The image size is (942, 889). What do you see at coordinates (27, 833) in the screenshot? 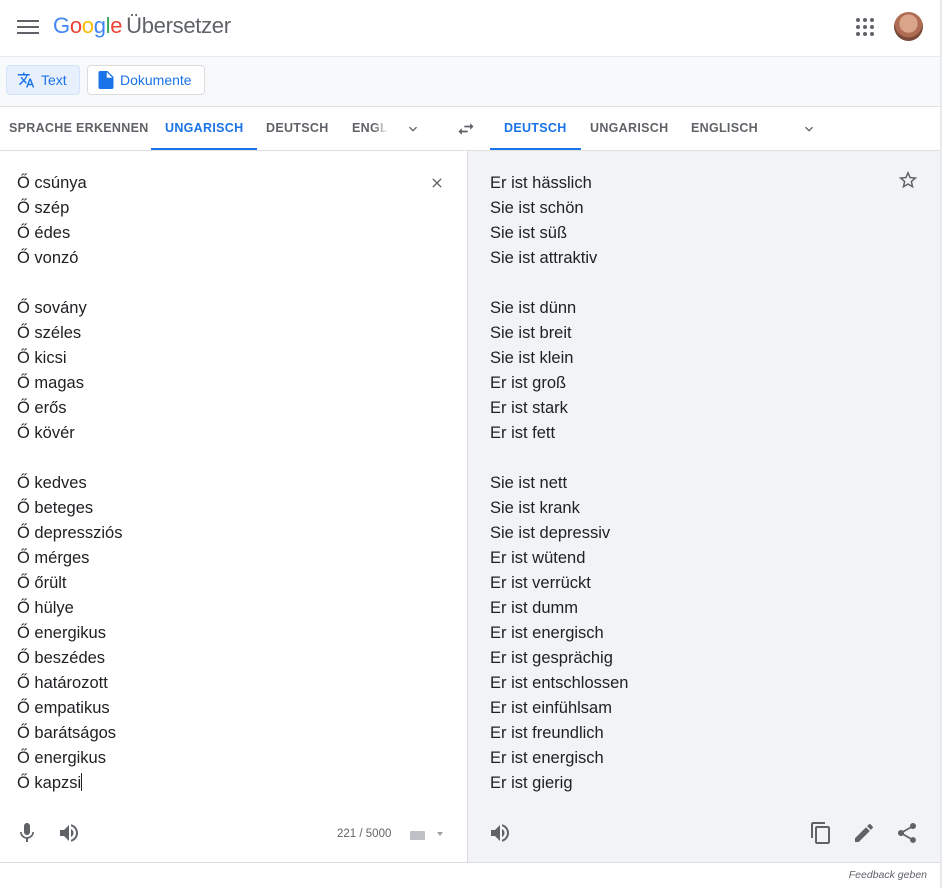
I see `microphone-icon` at bounding box center [27, 833].